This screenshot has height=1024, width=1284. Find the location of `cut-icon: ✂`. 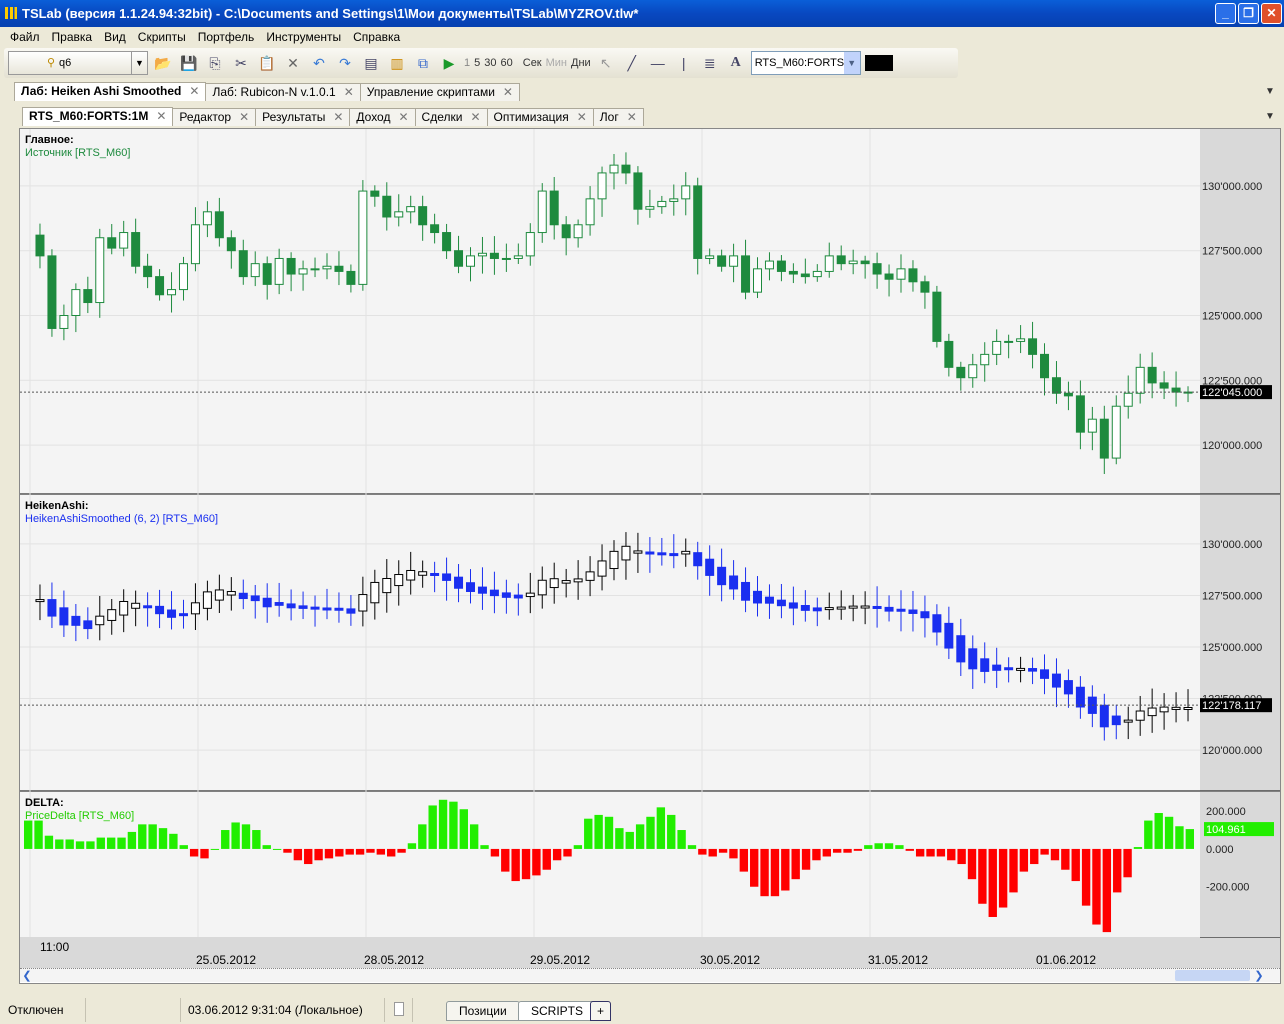

cut-icon: ✂ is located at coordinates (241, 63).